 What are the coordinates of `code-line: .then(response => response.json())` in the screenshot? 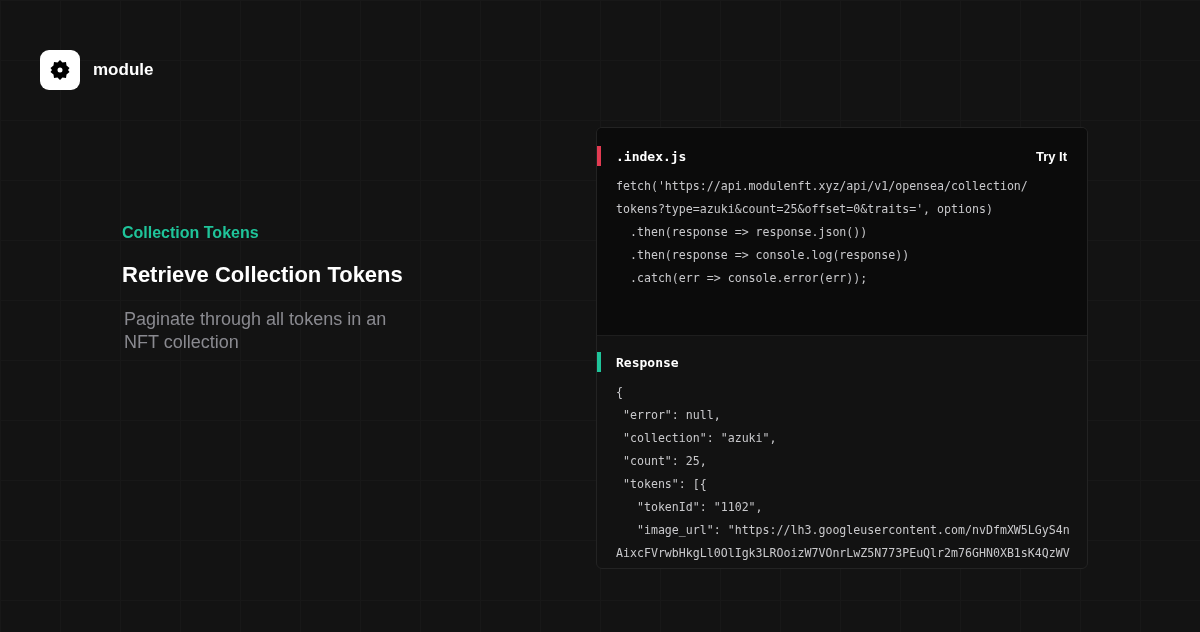 It's located at (748, 232).